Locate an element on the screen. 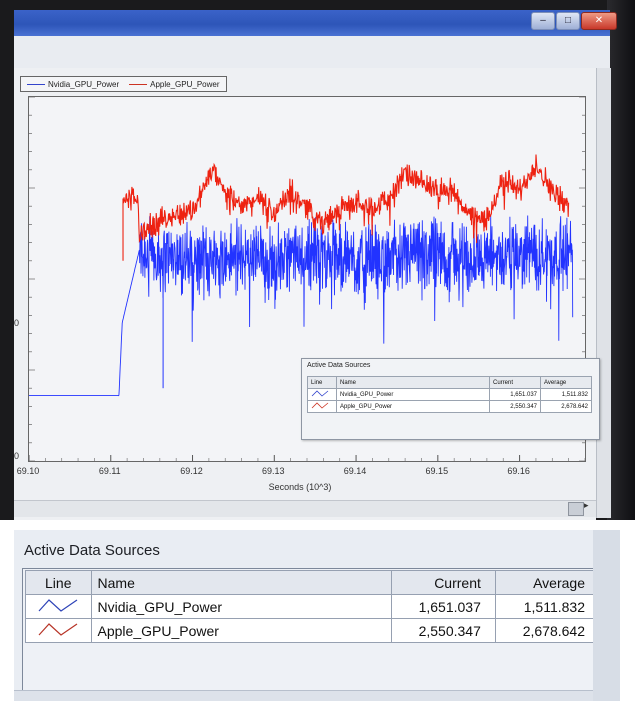  maximize-icon: □ is located at coordinates (568, 21).